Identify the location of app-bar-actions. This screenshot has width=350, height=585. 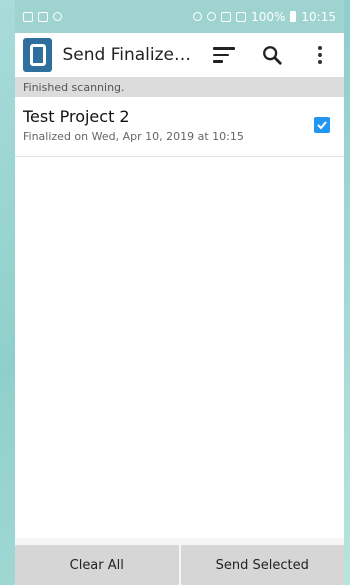
(272, 55).